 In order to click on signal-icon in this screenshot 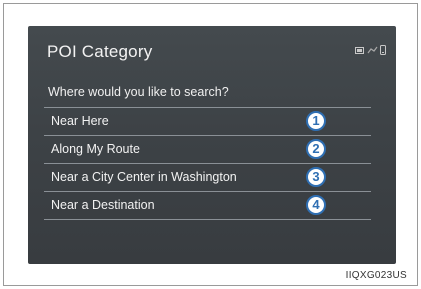, I will do `click(372, 50)`.